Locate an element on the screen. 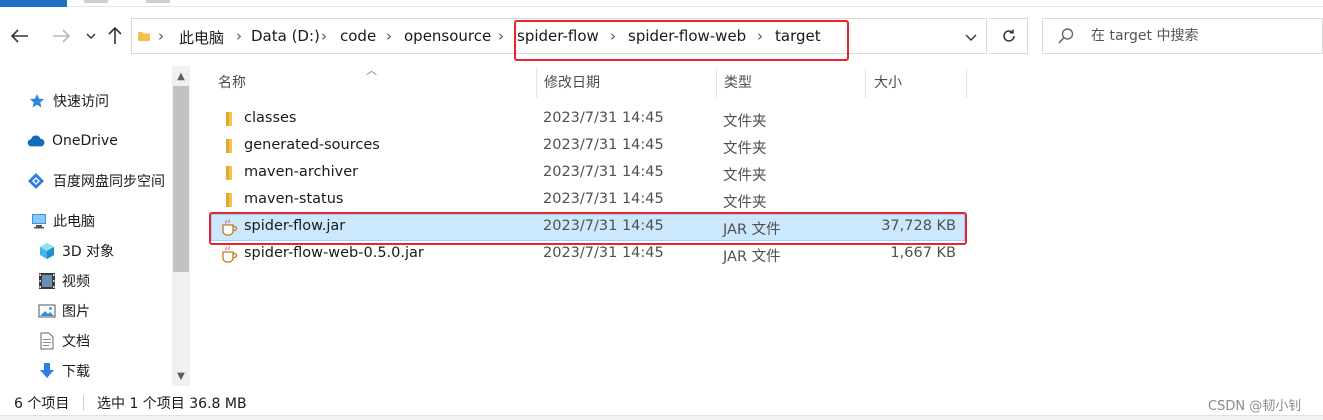 Image resolution: width=1323 pixels, height=420 pixels. file-row: maven-archiver 2023/7/31 14:45 文件夹 is located at coordinates (588, 173).